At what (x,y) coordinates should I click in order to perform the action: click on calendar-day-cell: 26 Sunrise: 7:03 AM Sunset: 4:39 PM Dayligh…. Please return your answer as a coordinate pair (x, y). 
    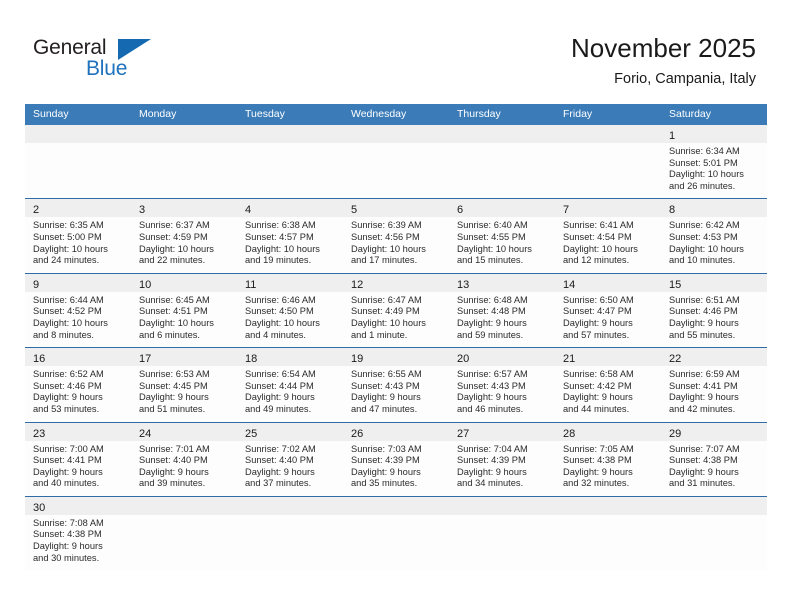
    Looking at the image, I should click on (396, 459).